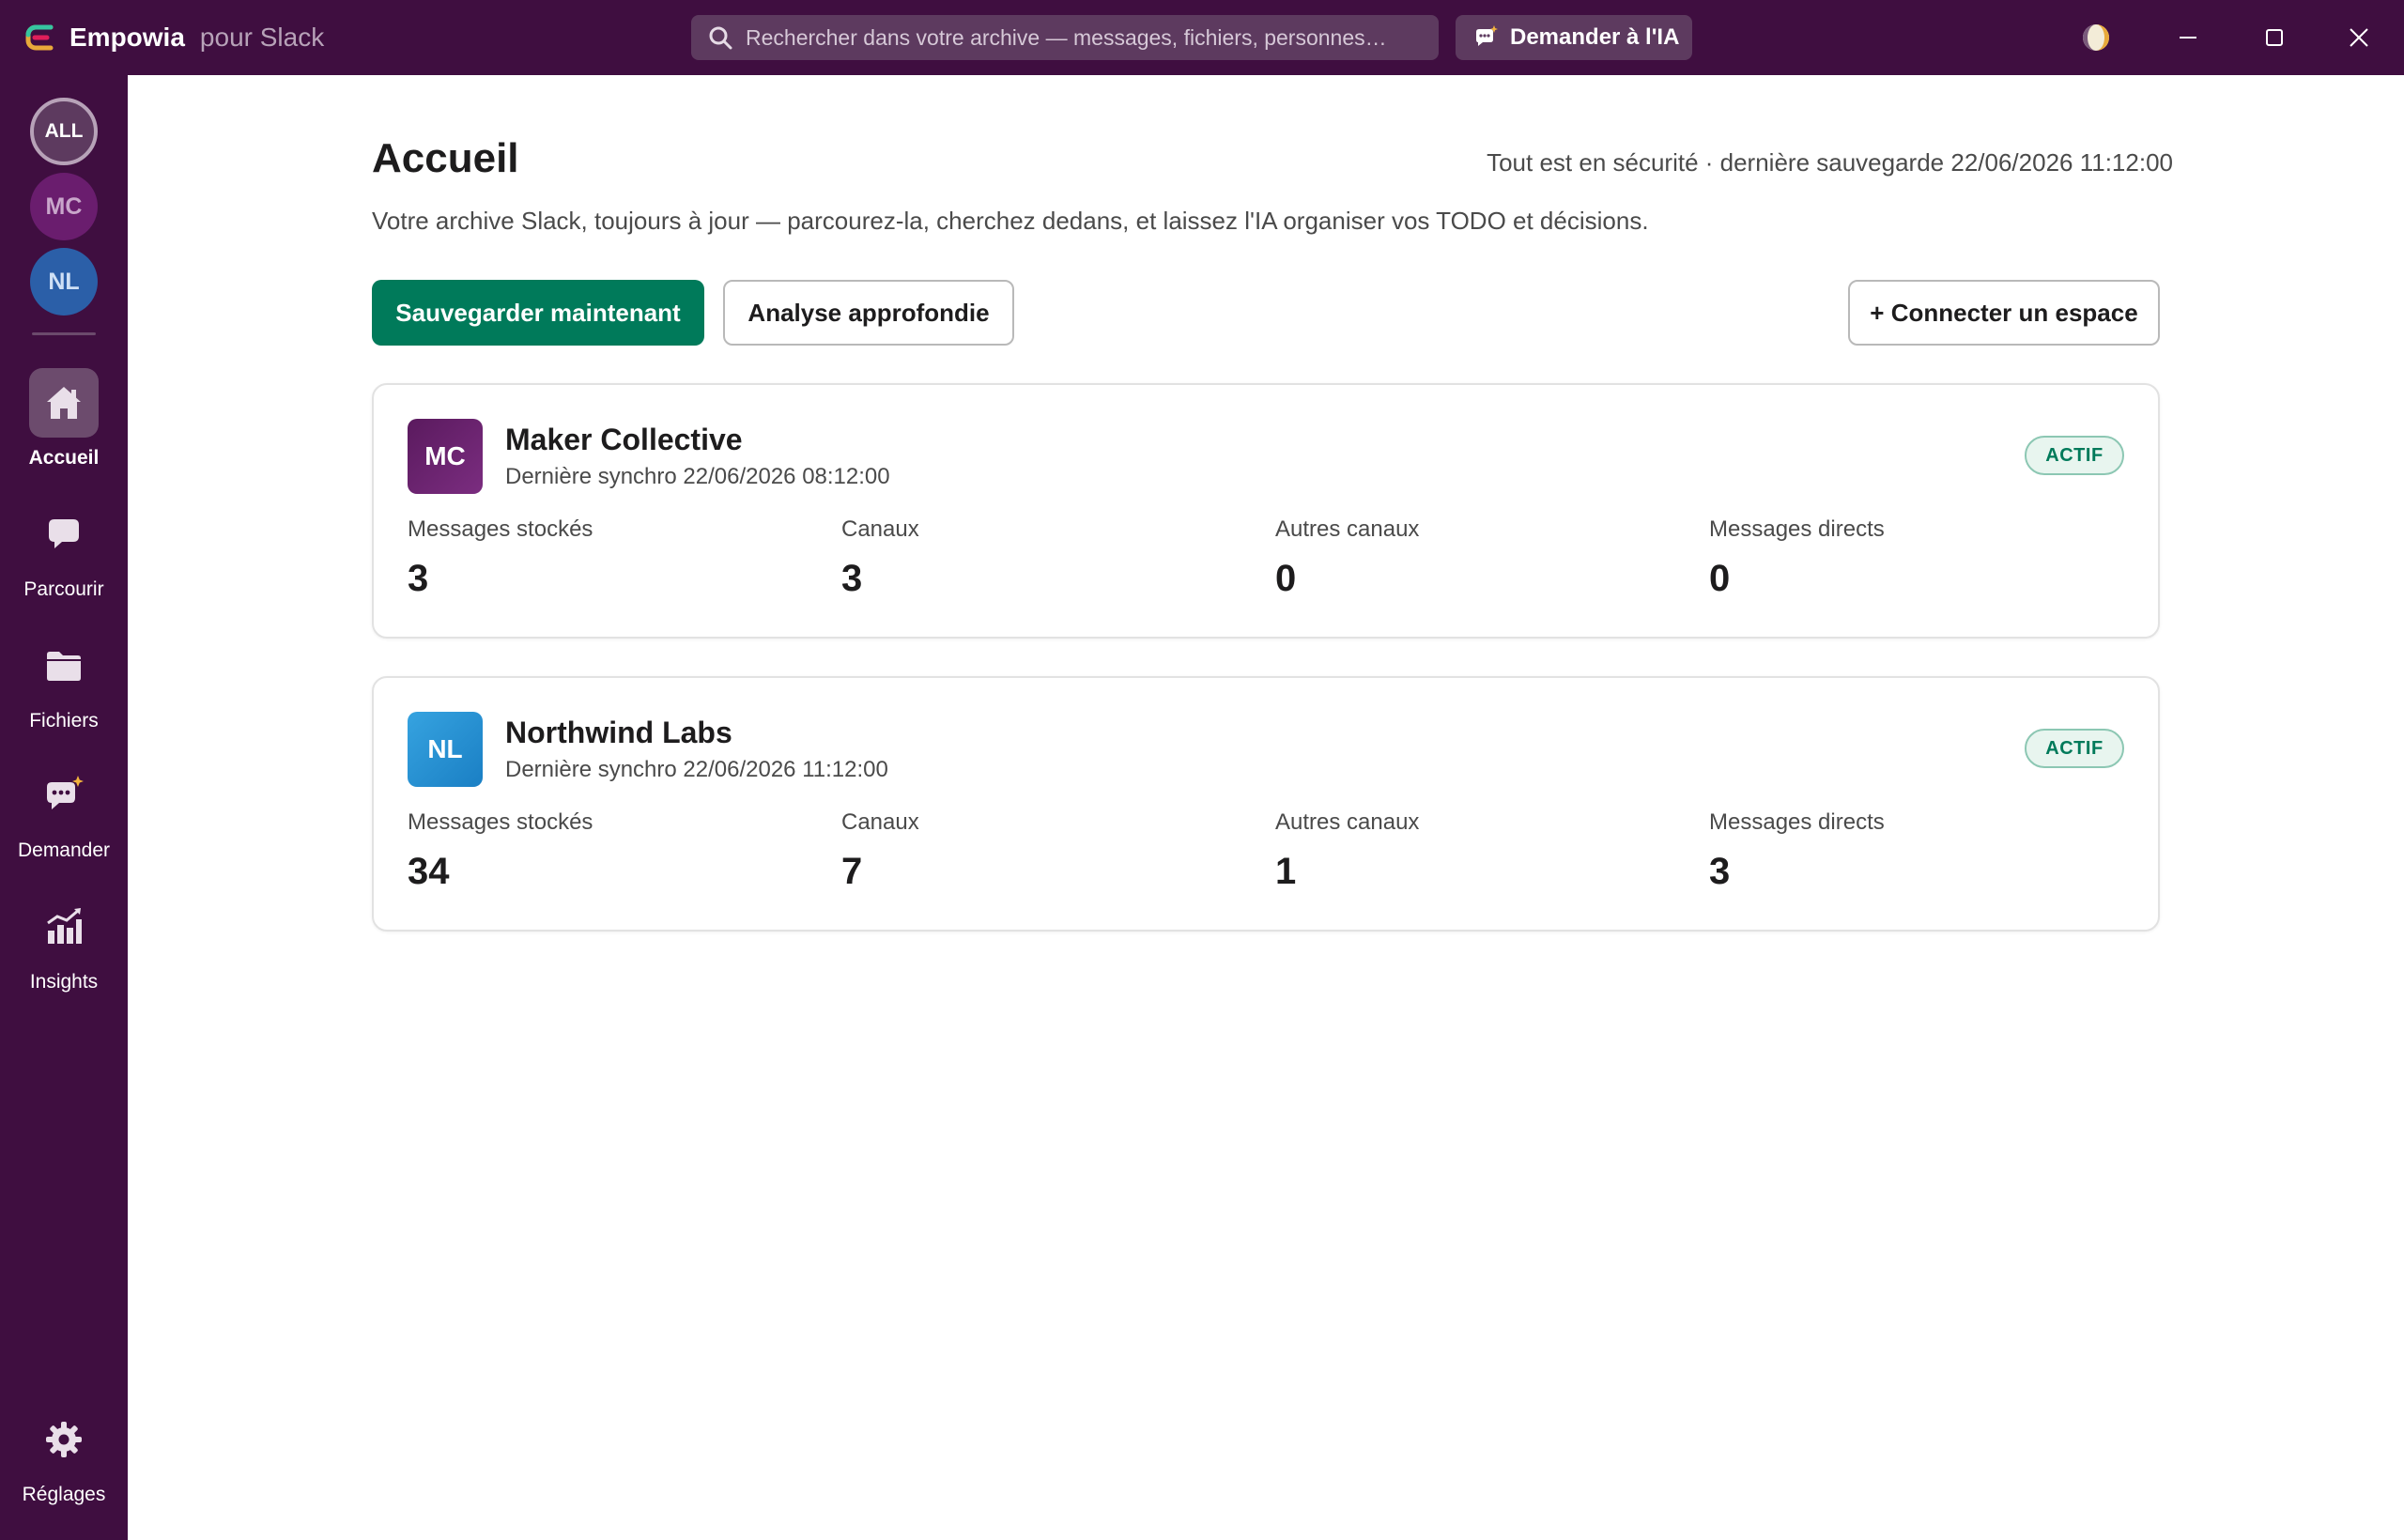  What do you see at coordinates (39, 37) in the screenshot?
I see `empowia-logo-icon` at bounding box center [39, 37].